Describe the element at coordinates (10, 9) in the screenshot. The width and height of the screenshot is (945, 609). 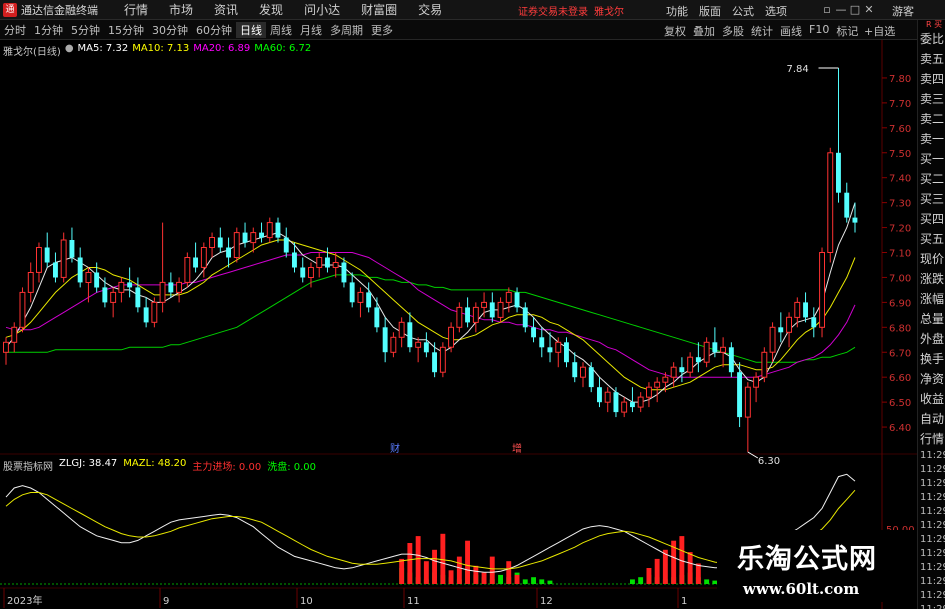
I see `app-logo-icon: 通` at that location.